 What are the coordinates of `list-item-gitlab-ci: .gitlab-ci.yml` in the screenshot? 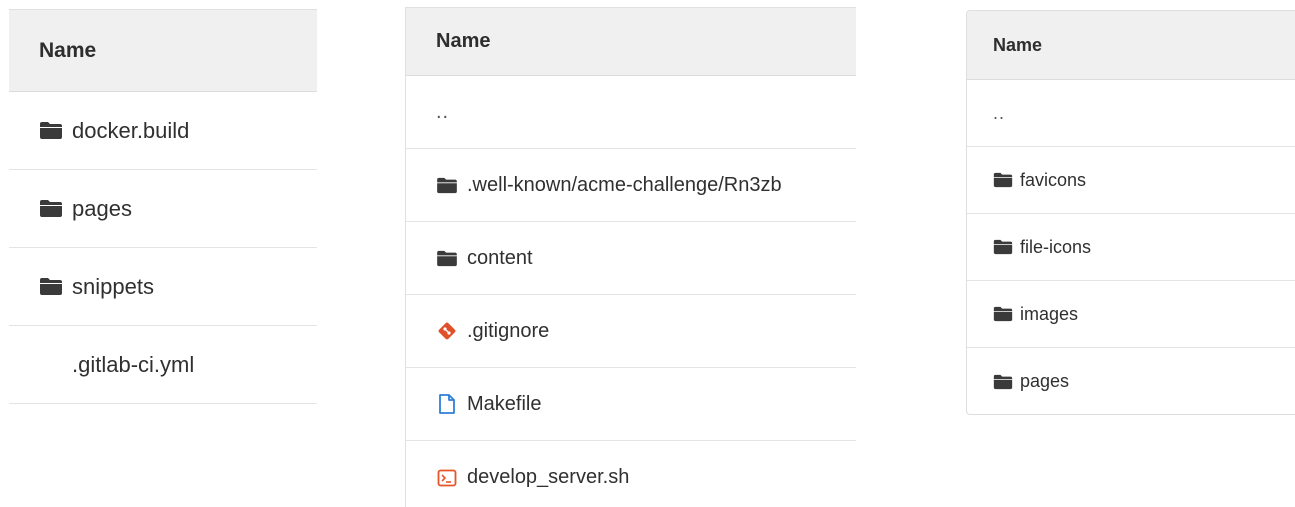 It's located at (163, 365).